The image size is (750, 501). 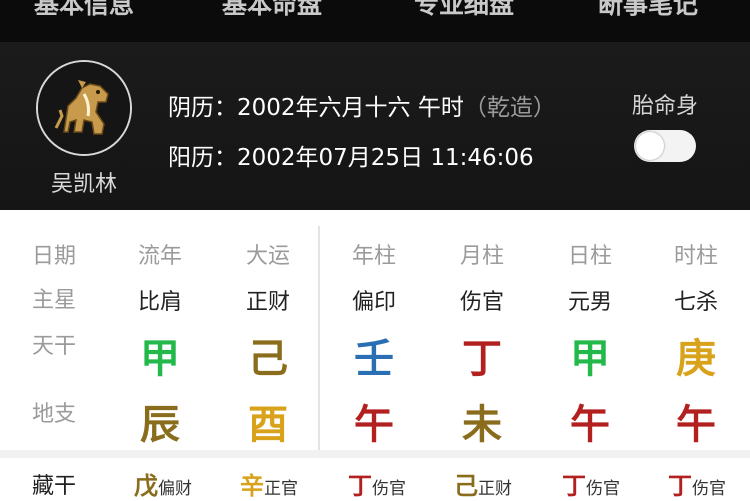 What do you see at coordinates (146, 486) in the screenshot?
I see `hidden-stem: 戊` at bounding box center [146, 486].